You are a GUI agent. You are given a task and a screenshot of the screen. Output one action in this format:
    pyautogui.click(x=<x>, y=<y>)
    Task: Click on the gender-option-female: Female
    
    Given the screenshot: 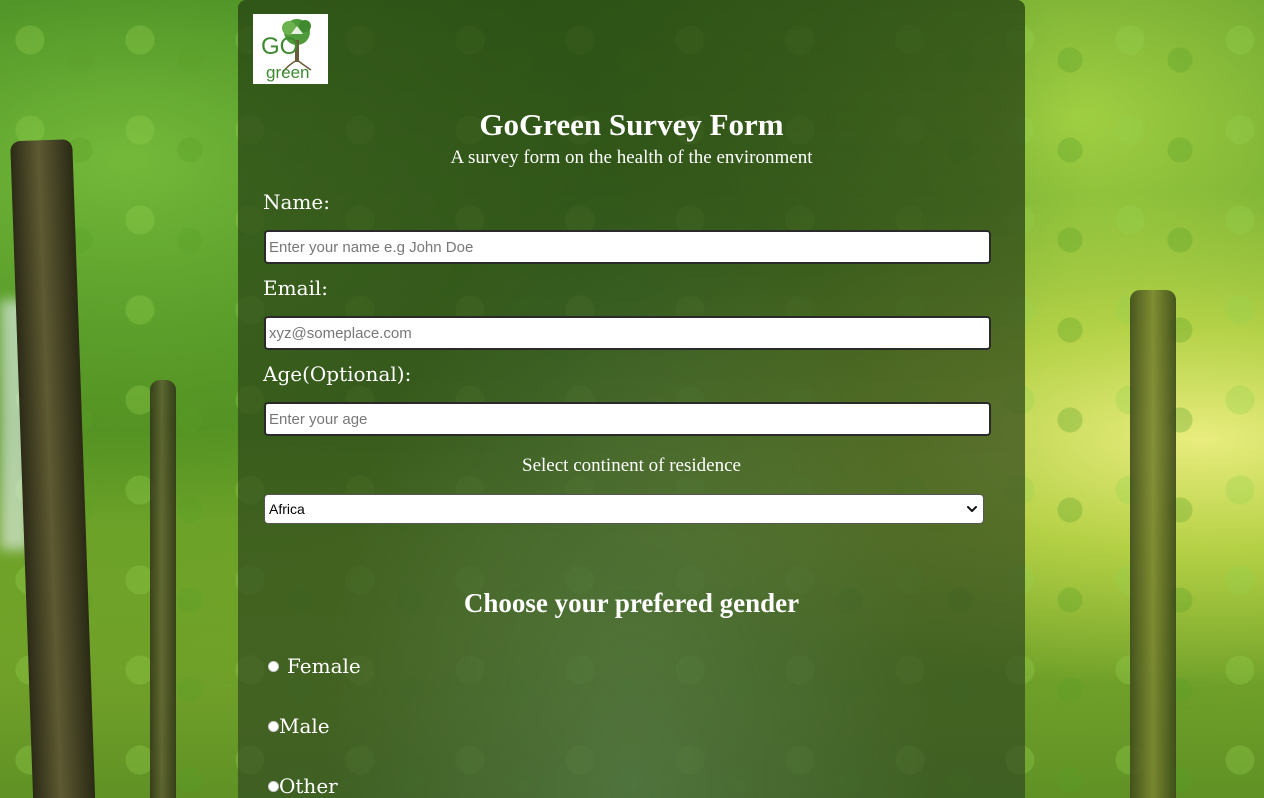 What is the action you would take?
    pyautogui.click(x=314, y=666)
    